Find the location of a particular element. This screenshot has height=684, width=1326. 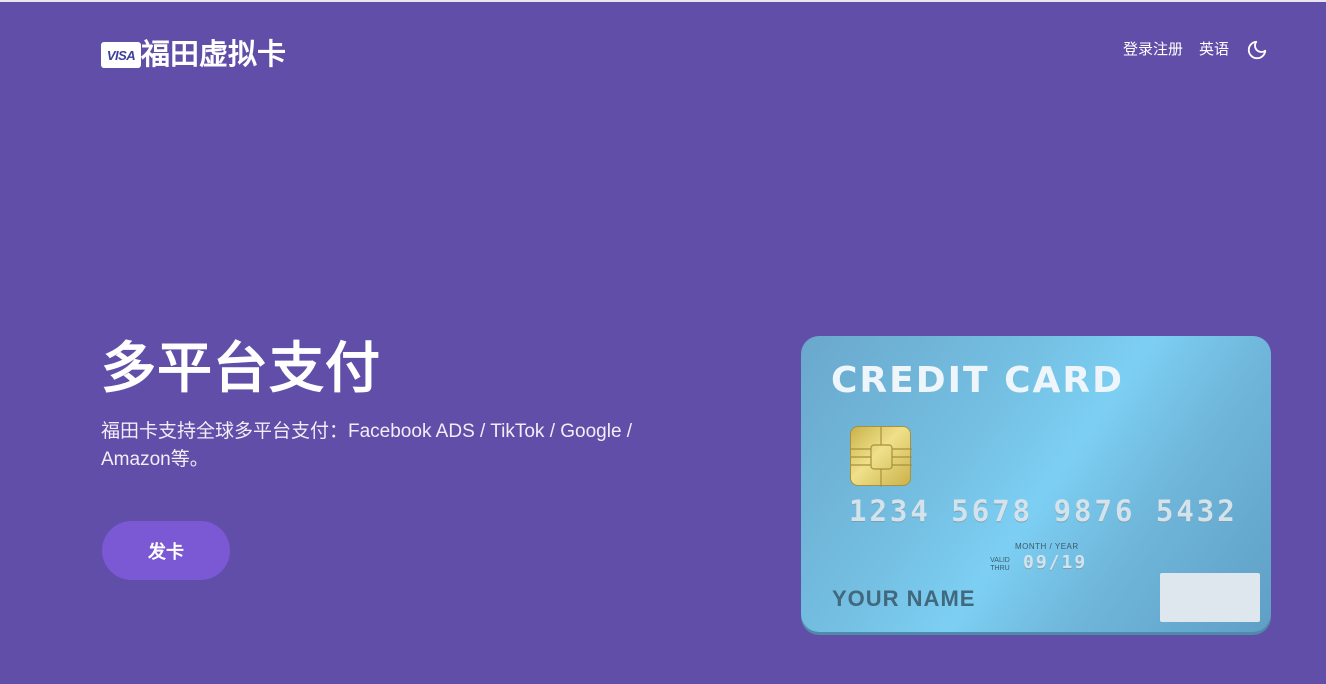

brand-logo: VISA 福田虚拟卡 is located at coordinates (193, 55).